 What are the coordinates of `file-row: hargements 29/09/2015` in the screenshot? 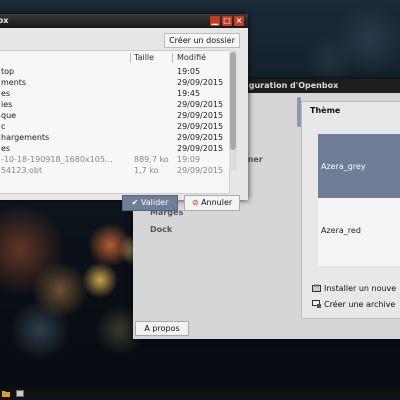 It's located at (114, 138).